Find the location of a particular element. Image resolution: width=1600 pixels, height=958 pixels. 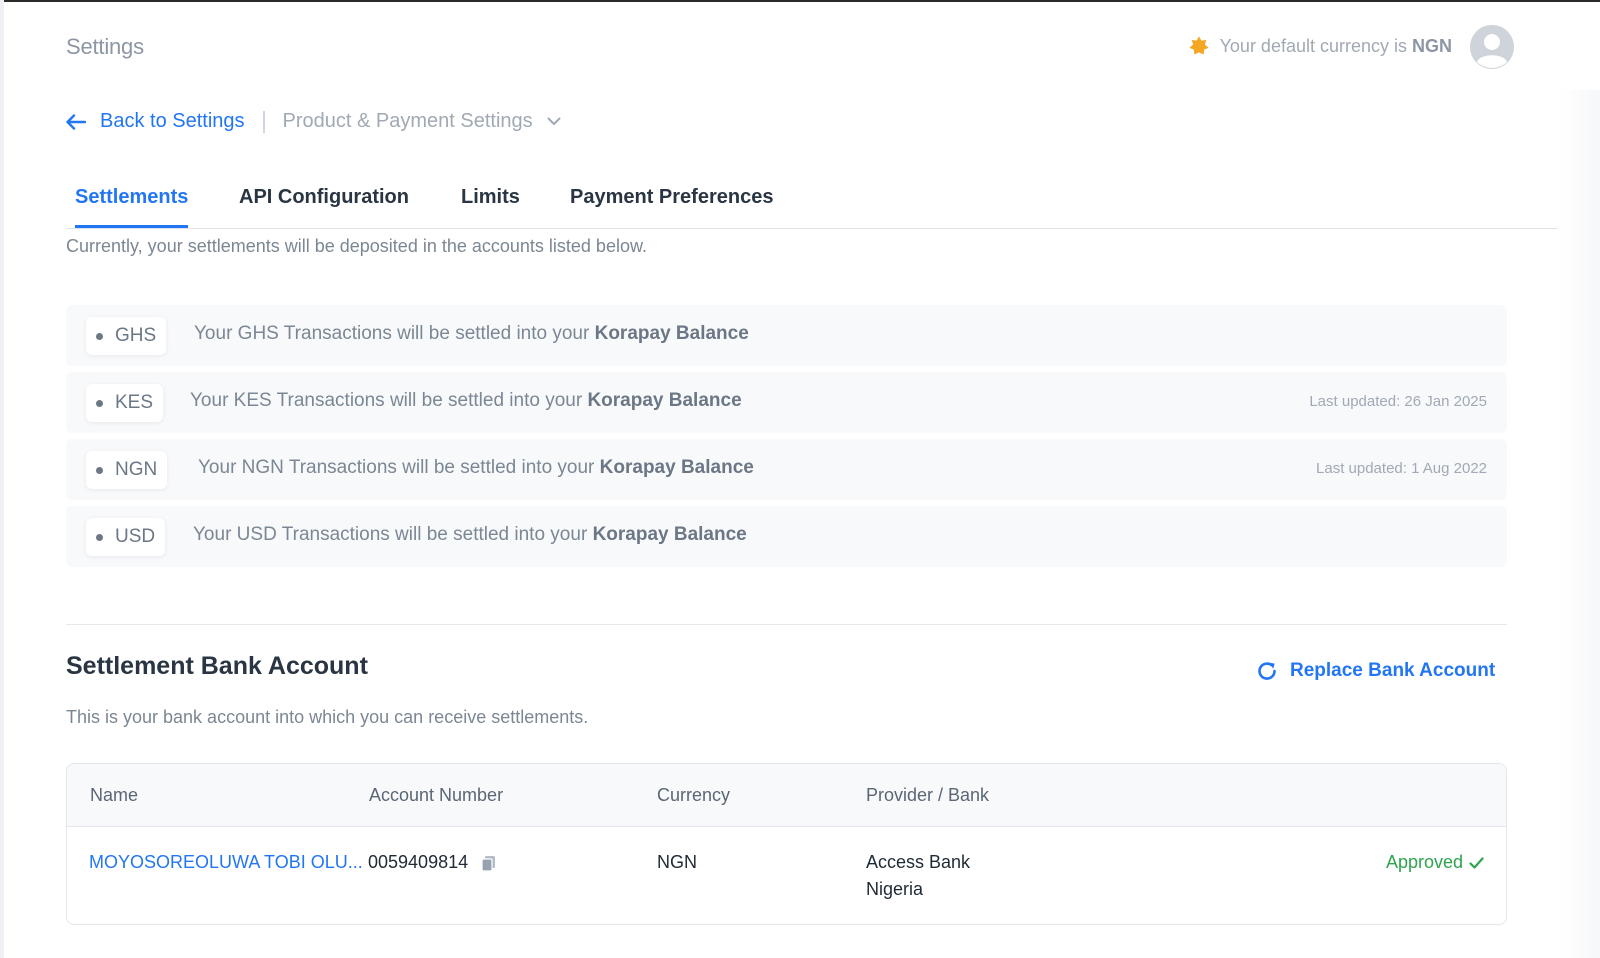

avatar-icon is located at coordinates (1492, 47).